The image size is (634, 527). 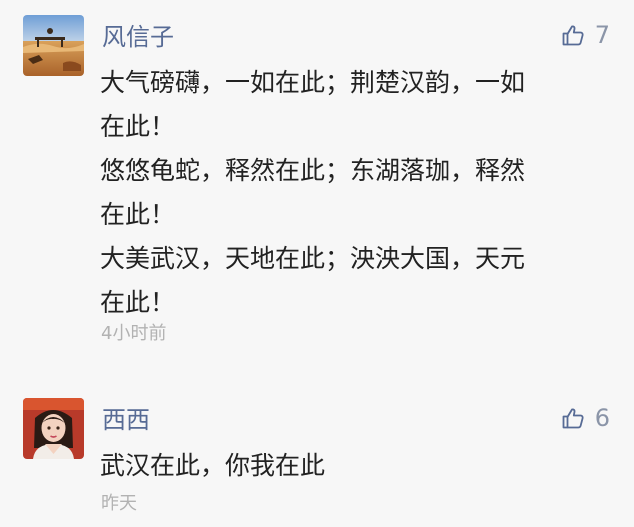 I want to click on nickname: 西西, so click(x=126, y=420).